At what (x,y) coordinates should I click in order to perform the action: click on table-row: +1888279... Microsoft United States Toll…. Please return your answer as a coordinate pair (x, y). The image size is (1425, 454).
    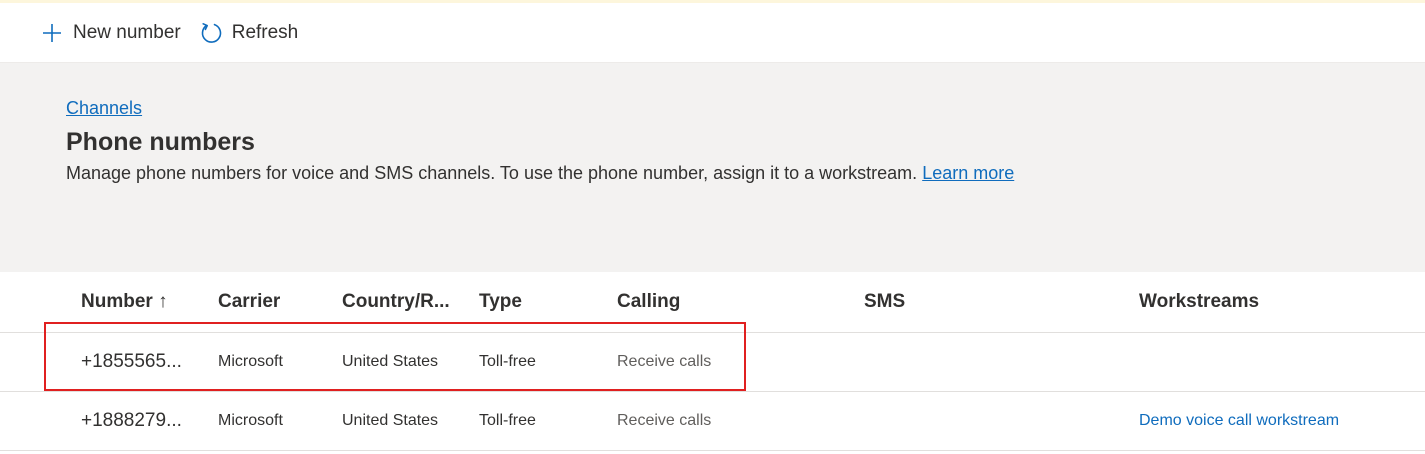
    Looking at the image, I should click on (712, 421).